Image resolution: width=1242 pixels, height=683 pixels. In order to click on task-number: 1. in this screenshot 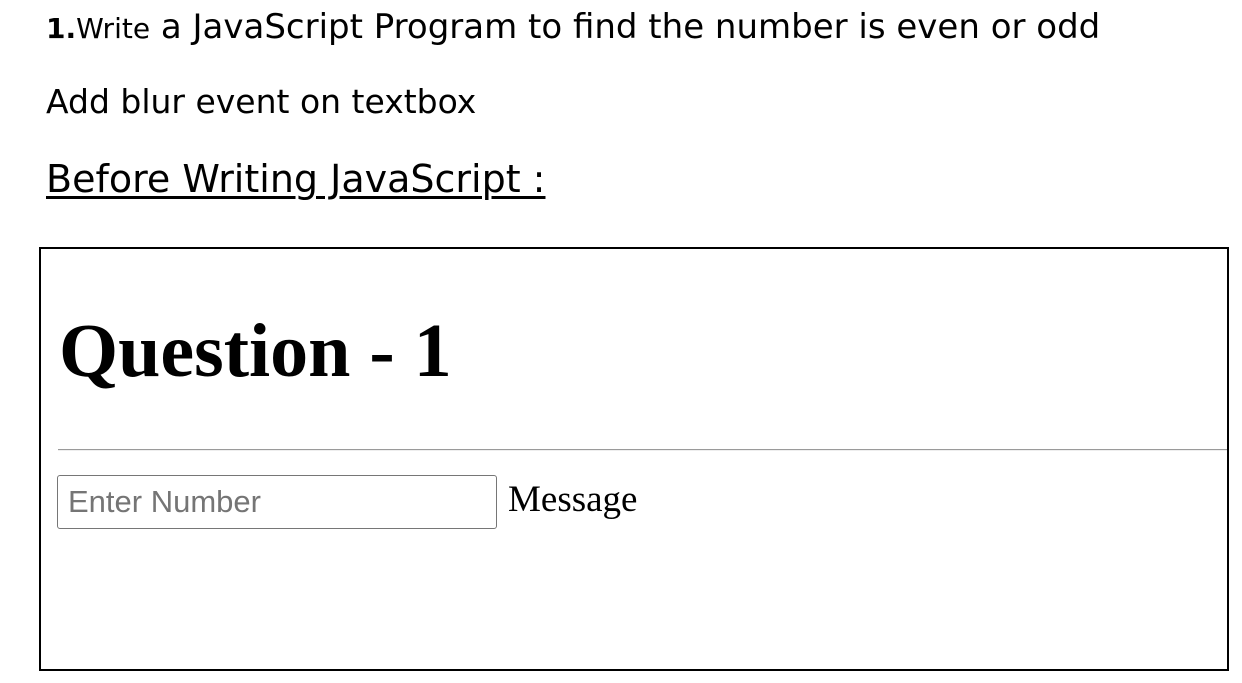, I will do `click(61, 28)`.